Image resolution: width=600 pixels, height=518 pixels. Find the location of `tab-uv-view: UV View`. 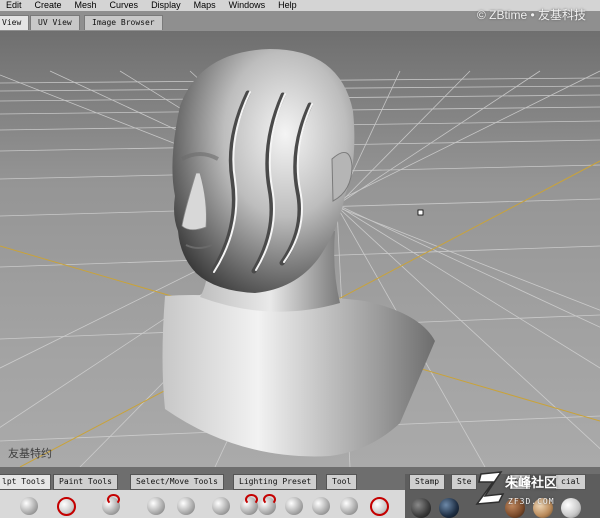

tab-uv-view: UV View is located at coordinates (55, 22).